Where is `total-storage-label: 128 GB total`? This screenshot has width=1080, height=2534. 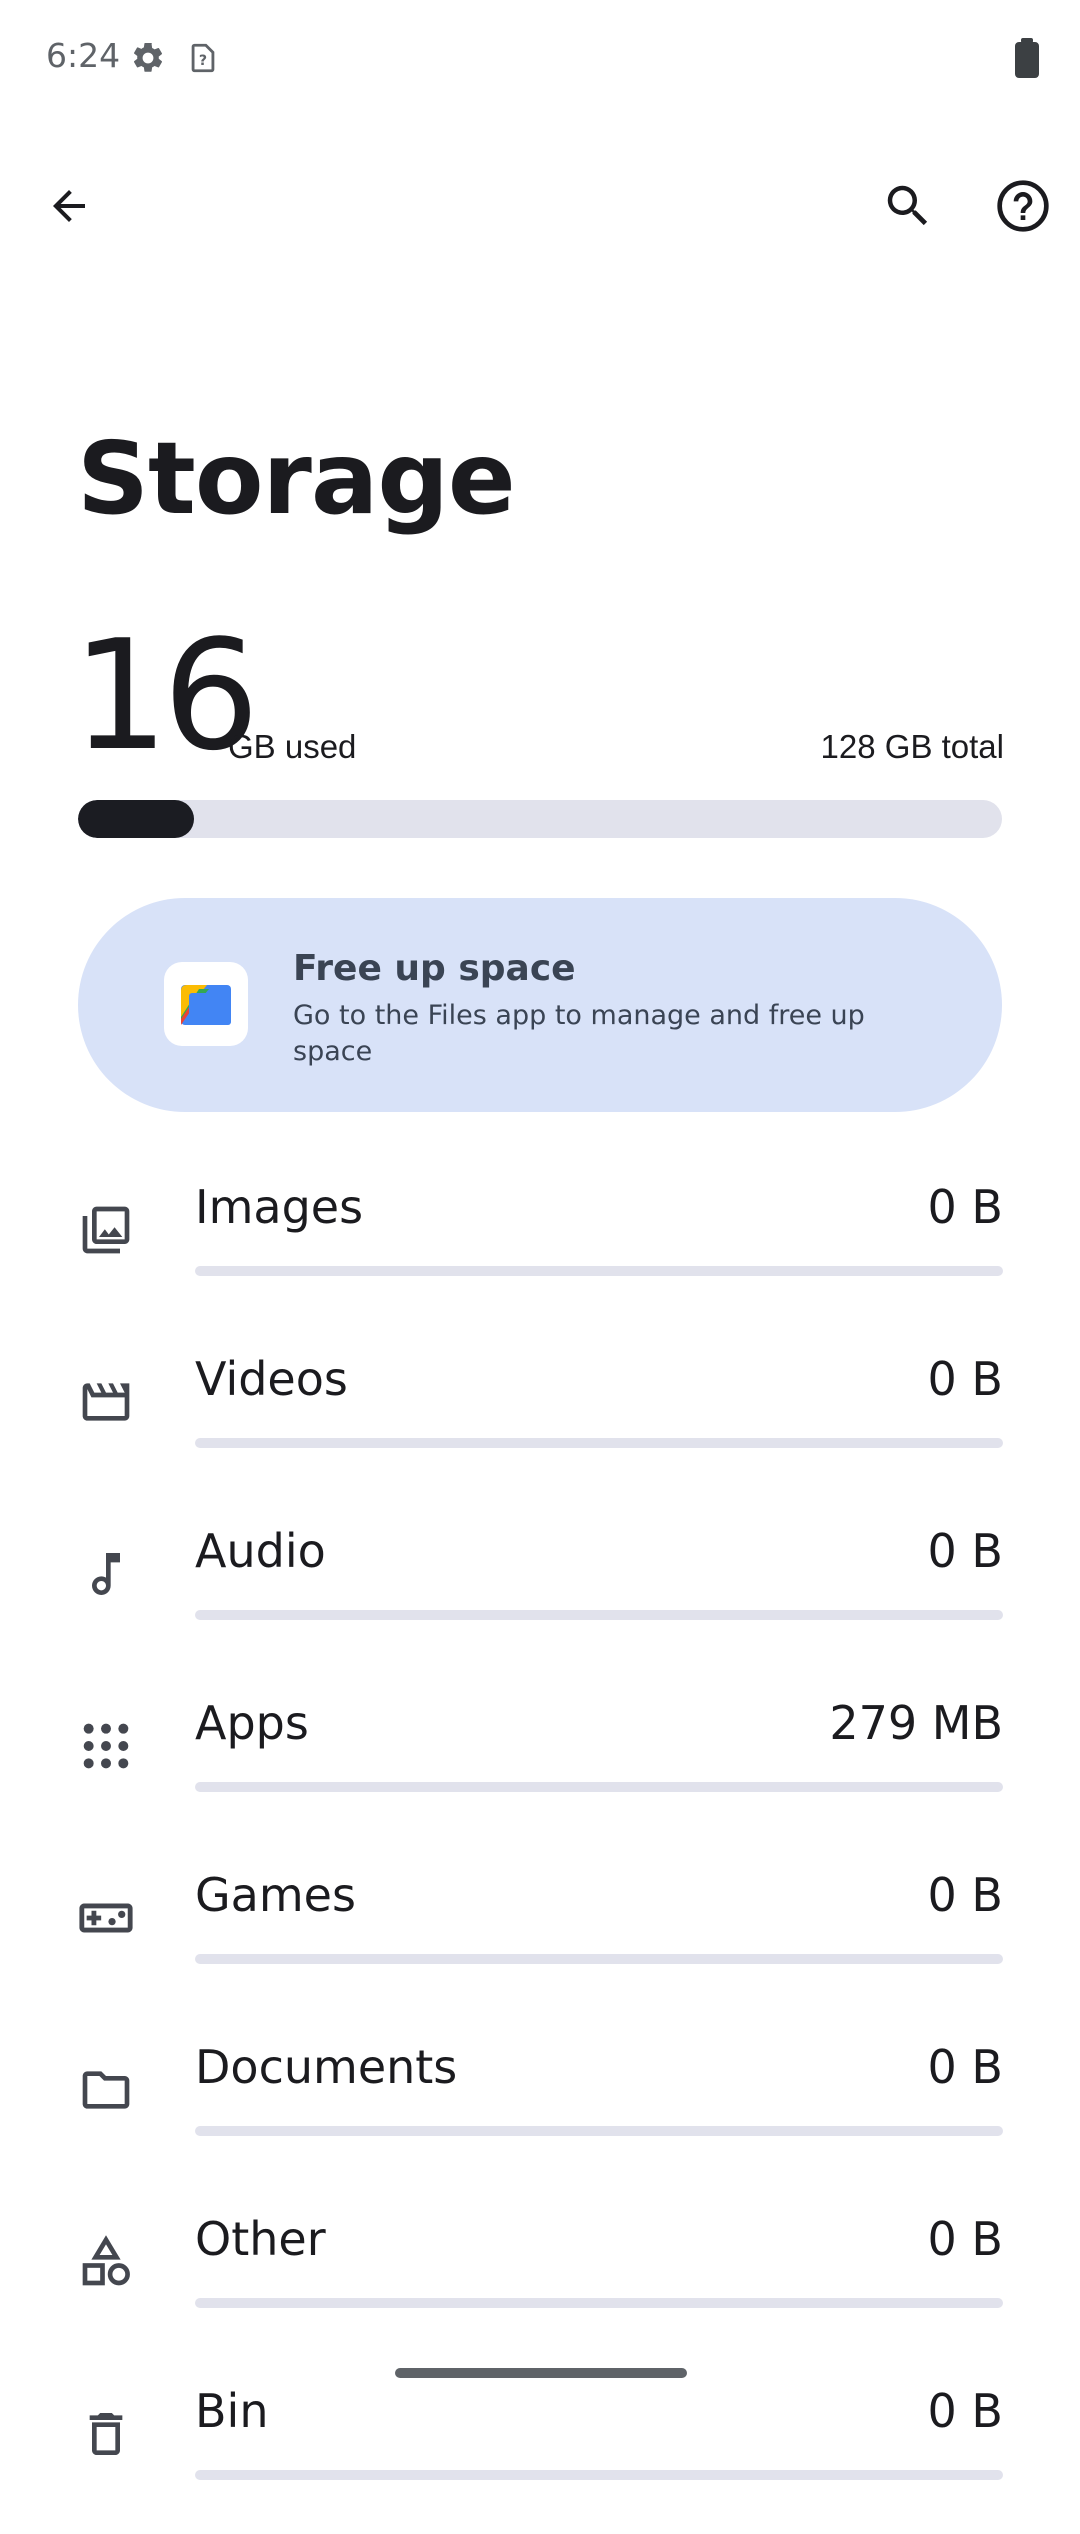 total-storage-label: 128 GB total is located at coordinates (912, 746).